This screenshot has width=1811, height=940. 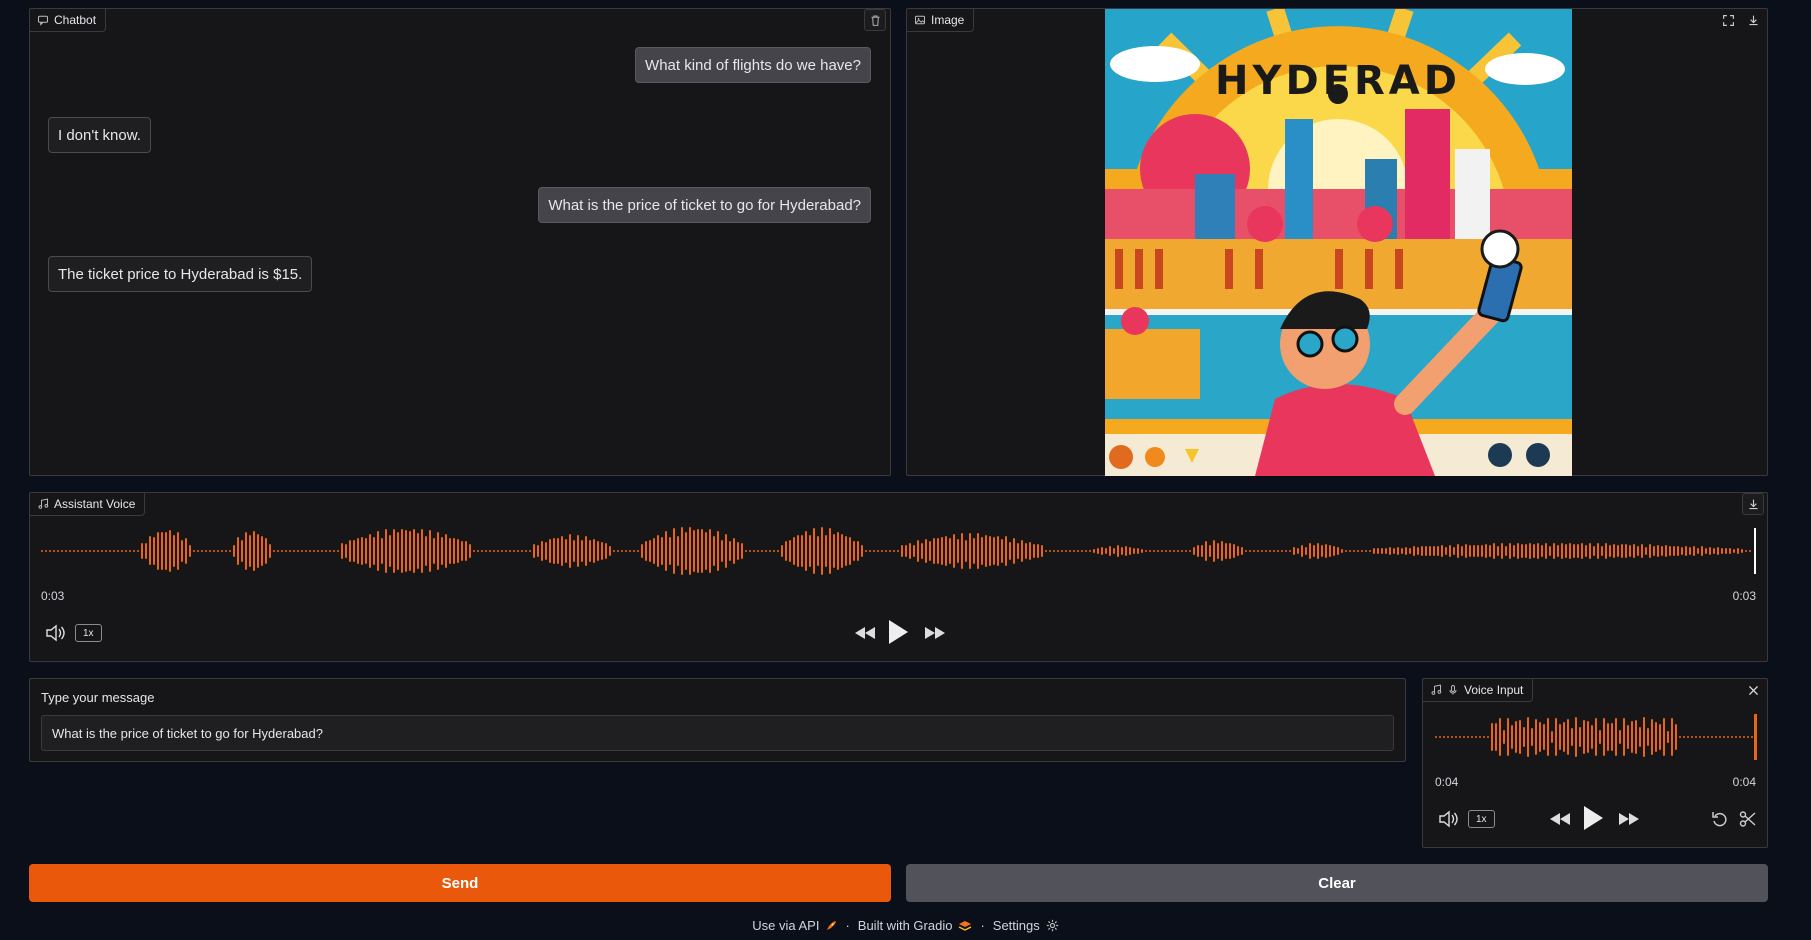 I want to click on playback-rate-button: 1x, so click(x=88, y=633).